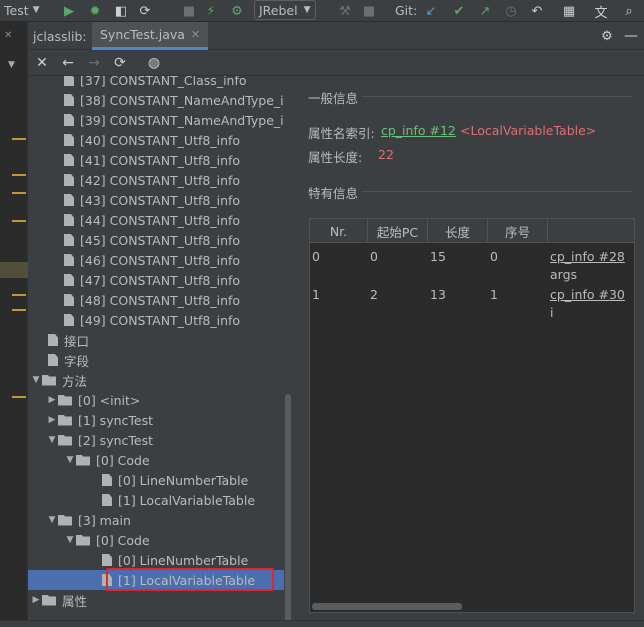 The height and width of the screenshot is (627, 644). I want to click on run-config-selector: Test ▼, so click(22, 10).